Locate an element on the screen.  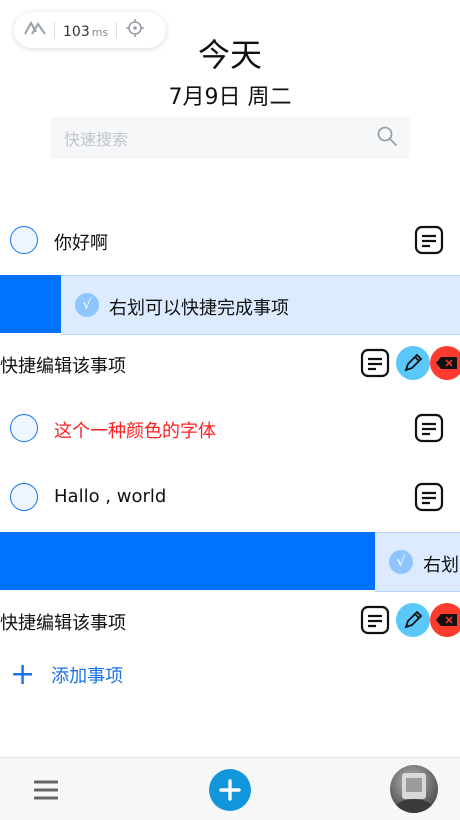
task-row-swiped: √ 右划可以快捷完成事项 is located at coordinates (260, 305).